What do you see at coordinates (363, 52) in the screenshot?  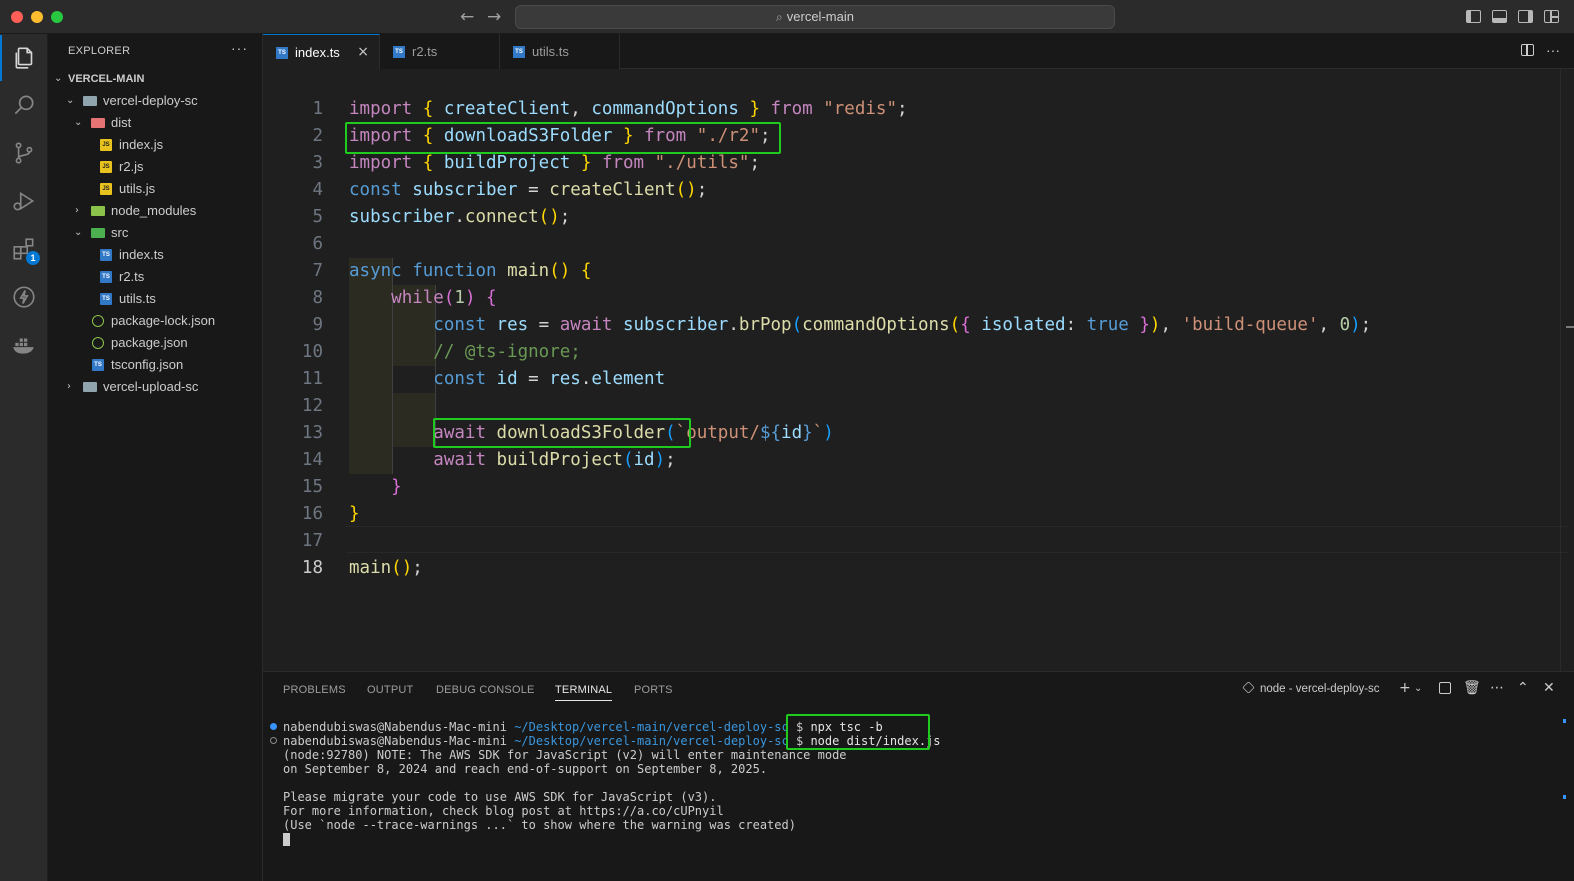 I see `close-icon: ×` at bounding box center [363, 52].